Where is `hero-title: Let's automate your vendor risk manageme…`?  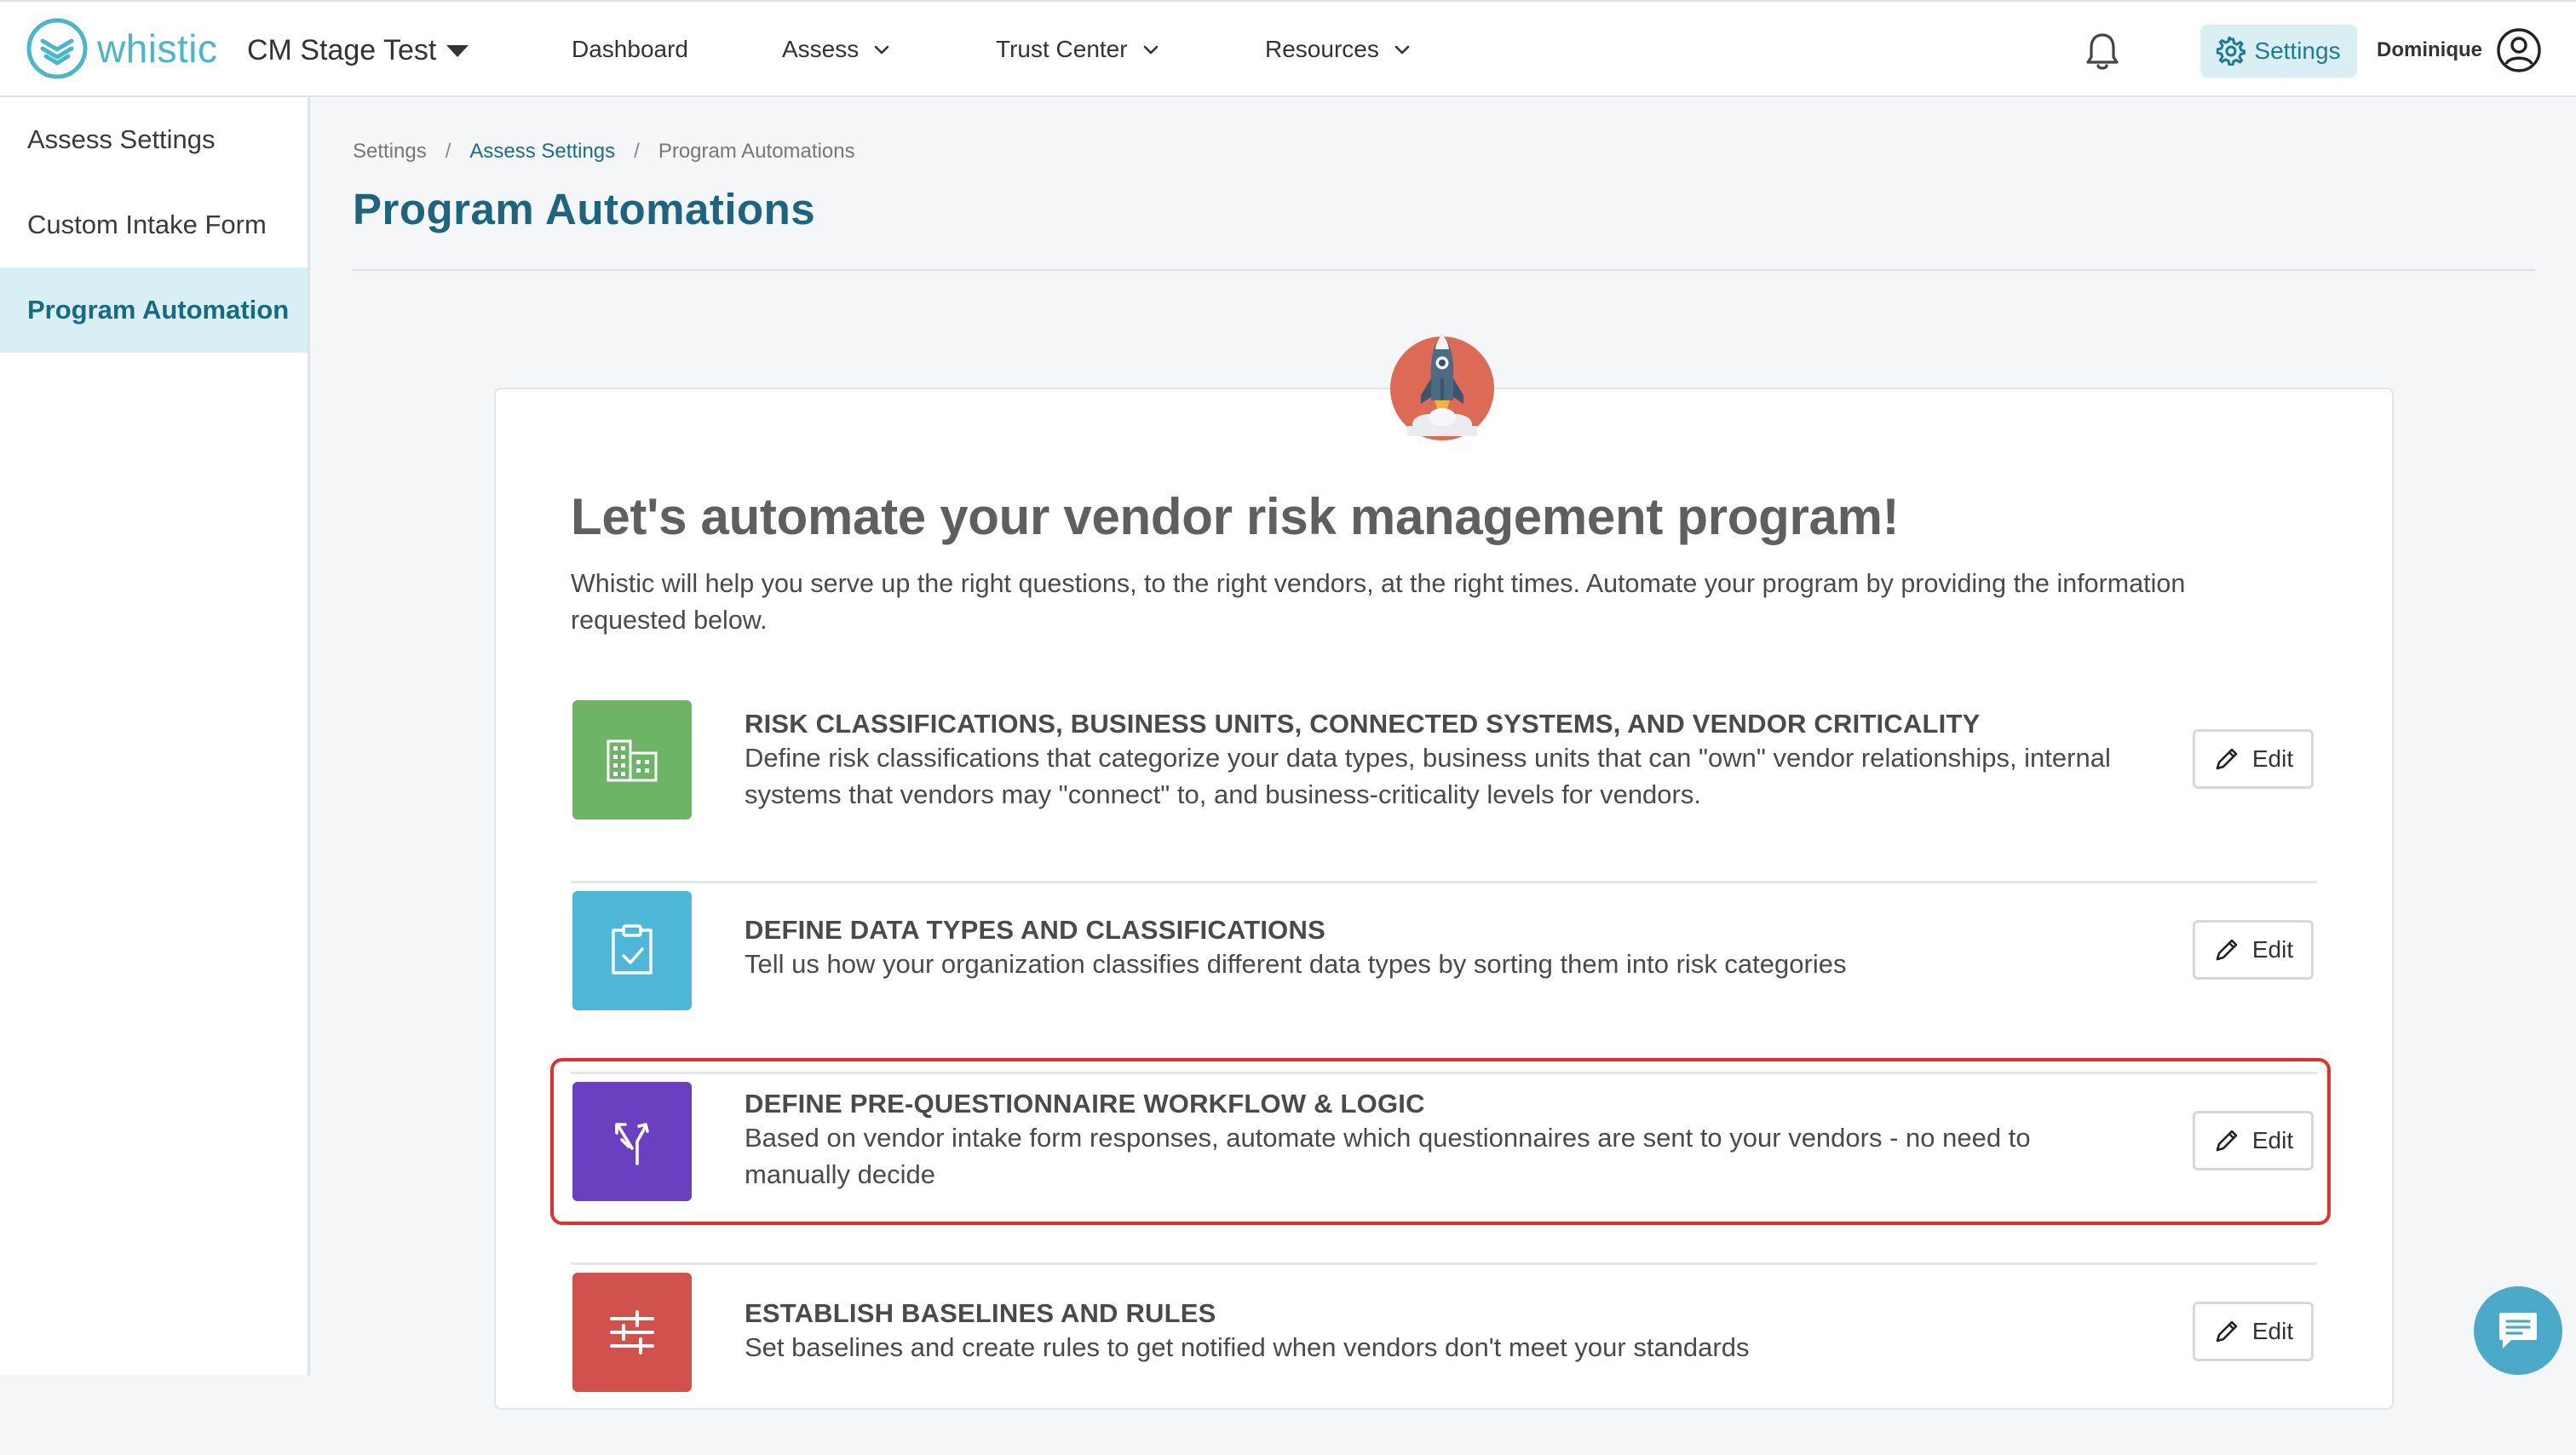 hero-title: Let's automate your vendor risk manageme… is located at coordinates (1236, 516).